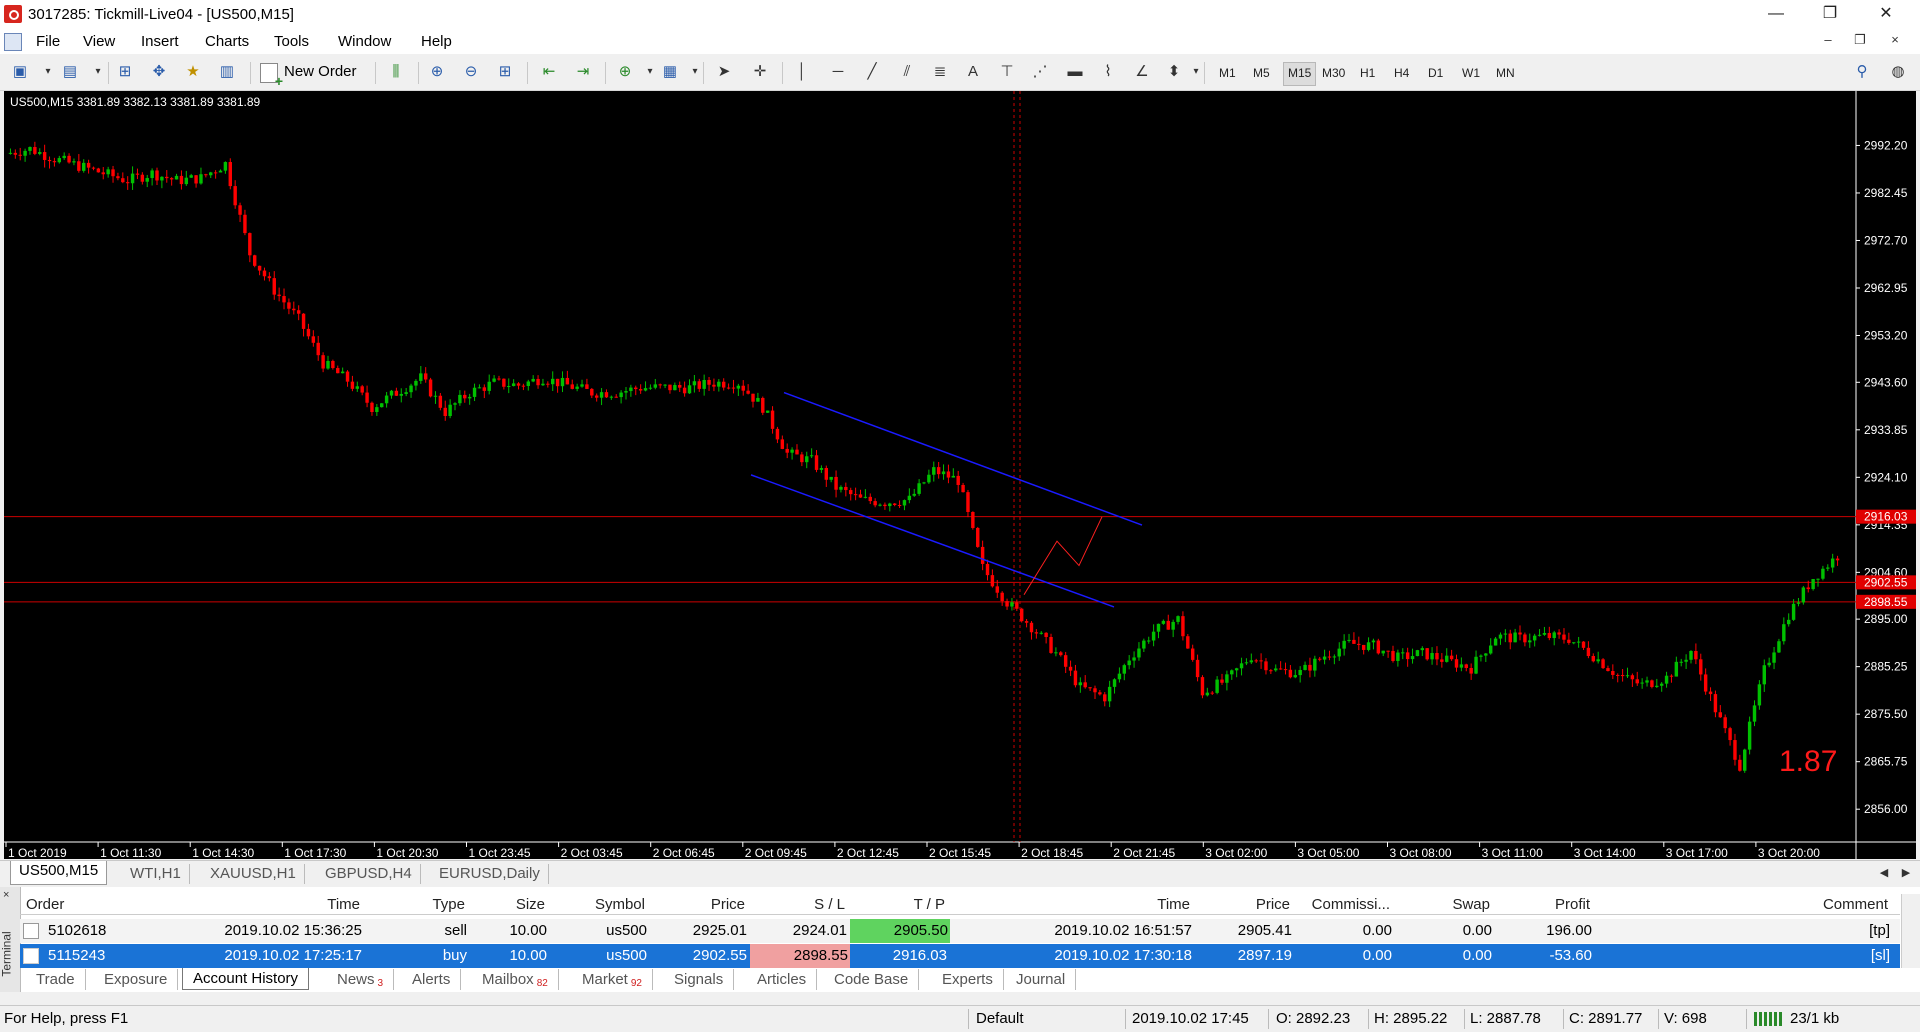  Describe the element at coordinates (432, 979) in the screenshot. I see `tab-alerts: Alerts` at that location.